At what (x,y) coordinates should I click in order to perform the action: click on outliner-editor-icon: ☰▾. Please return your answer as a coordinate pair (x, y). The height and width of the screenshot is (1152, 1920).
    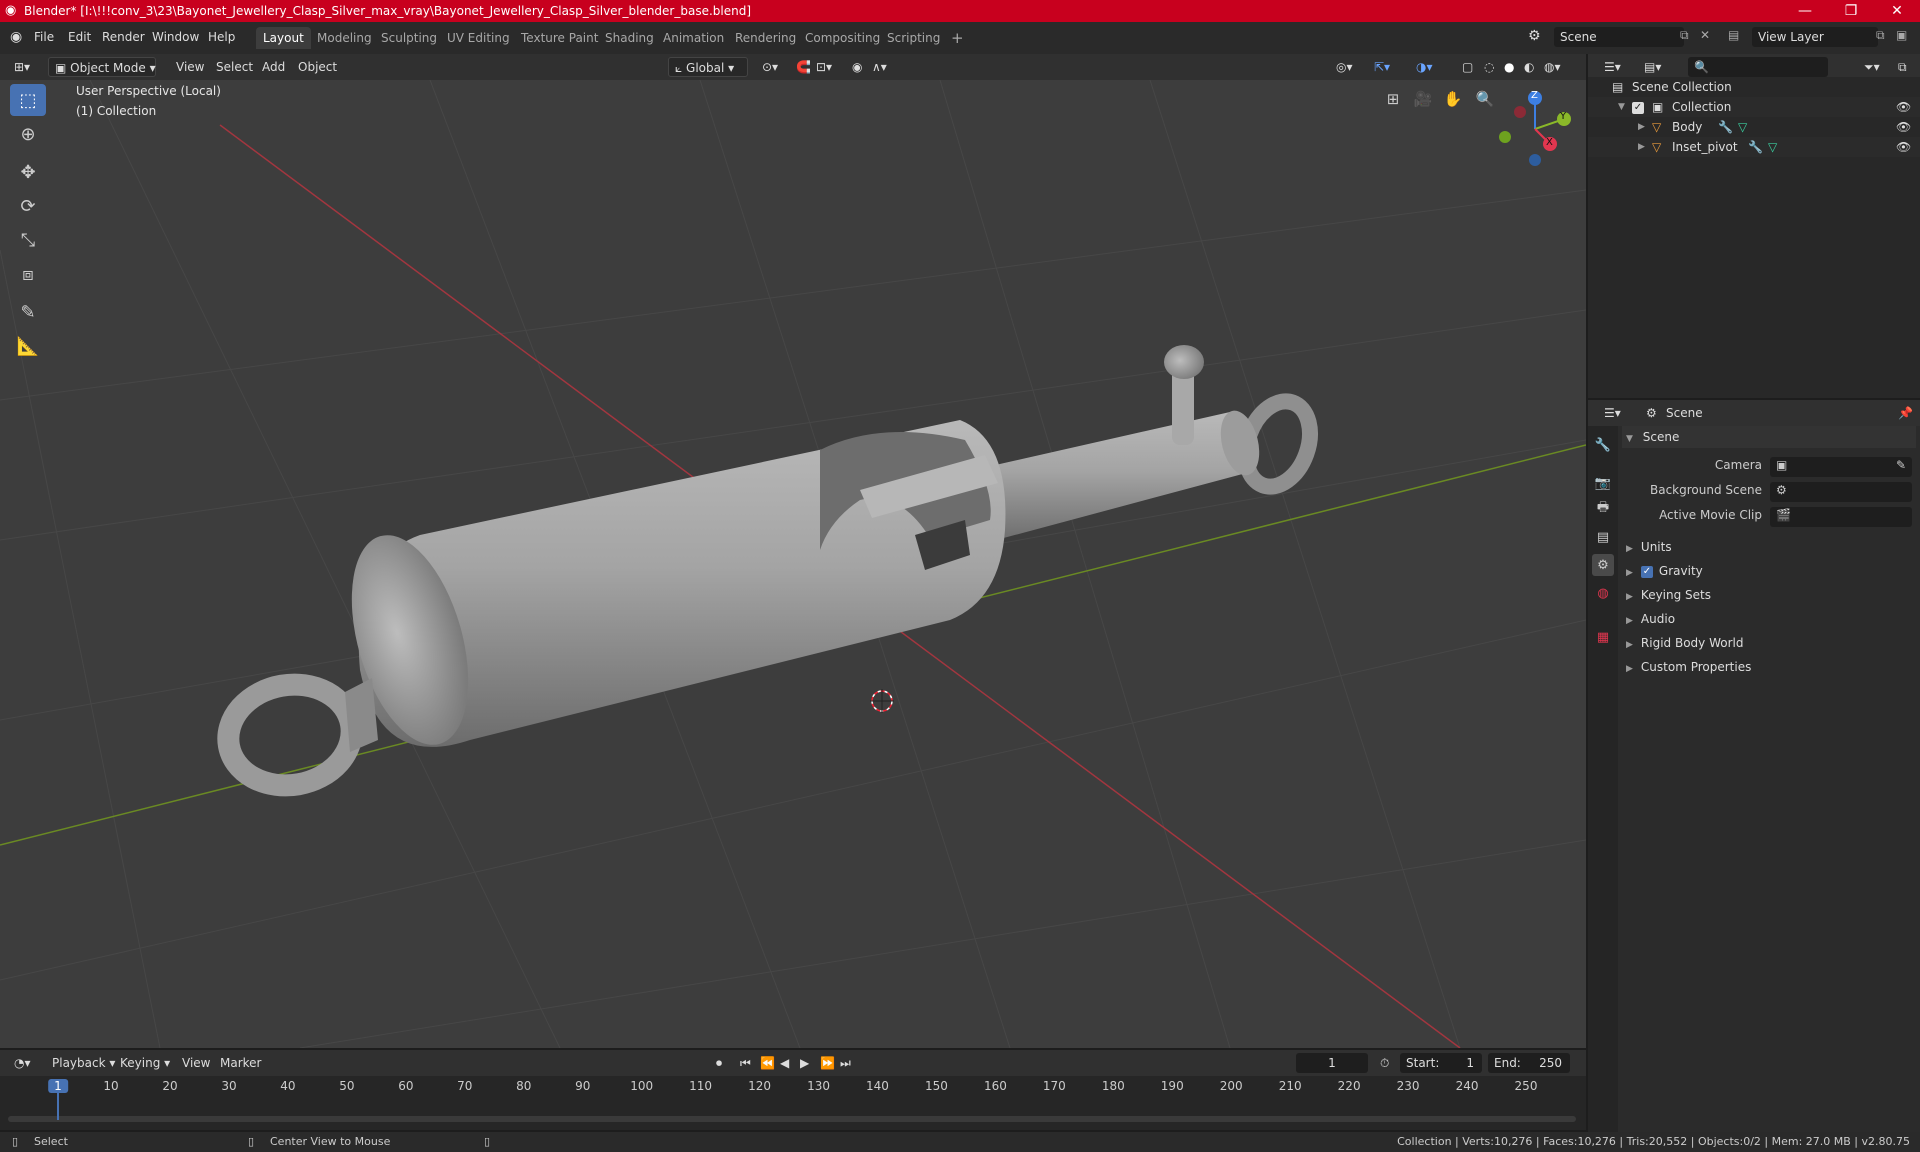
    Looking at the image, I should click on (1612, 67).